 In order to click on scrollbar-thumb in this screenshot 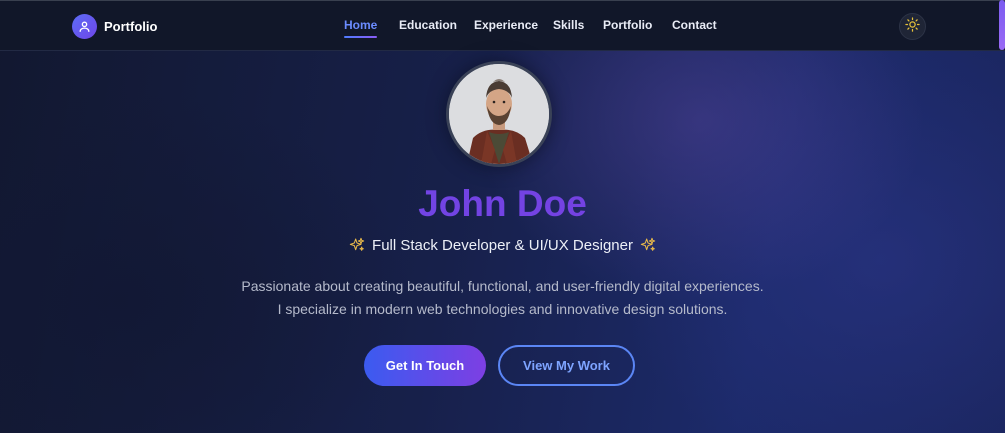, I will do `click(1002, 25)`.